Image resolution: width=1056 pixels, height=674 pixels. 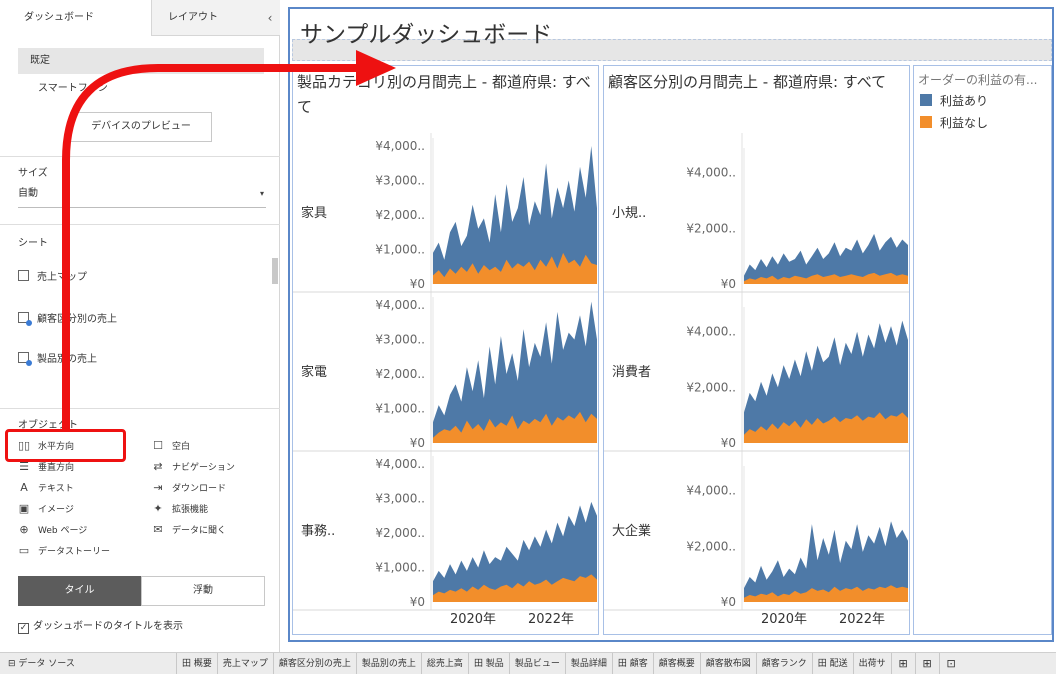 I want to click on object-data-story: ▭ データストーリー, so click(x=63, y=551).